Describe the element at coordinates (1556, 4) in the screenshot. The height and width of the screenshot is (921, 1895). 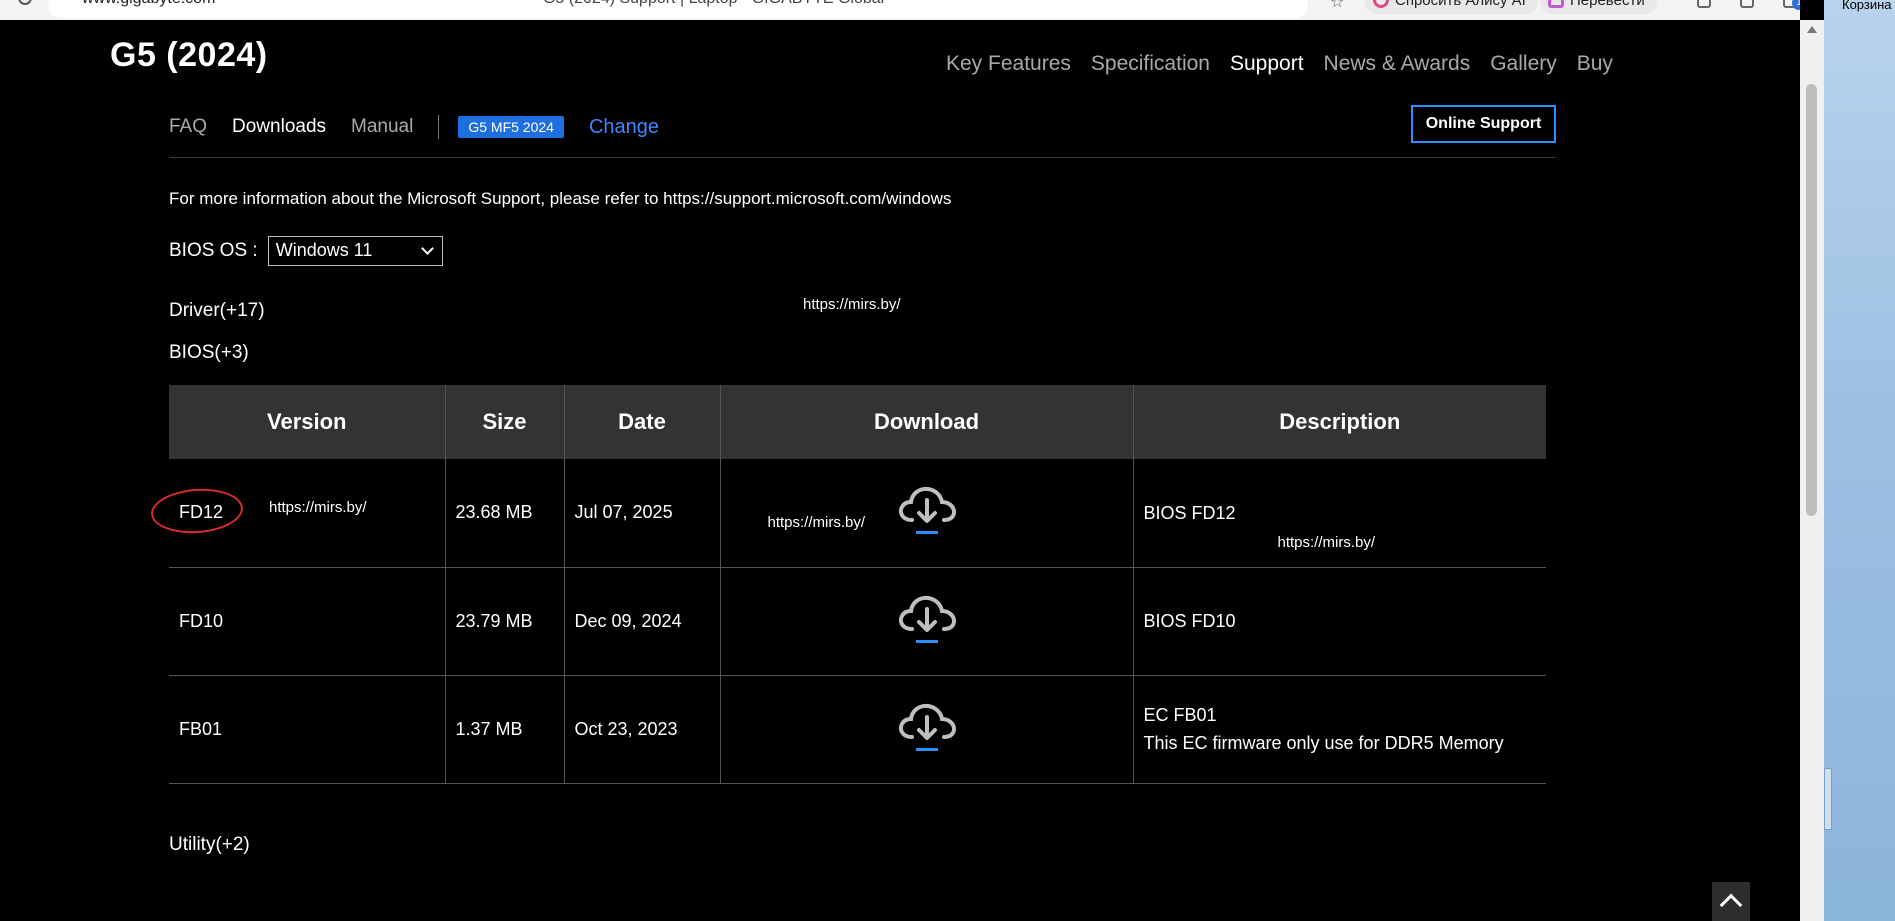
I see `translate-icon` at that location.